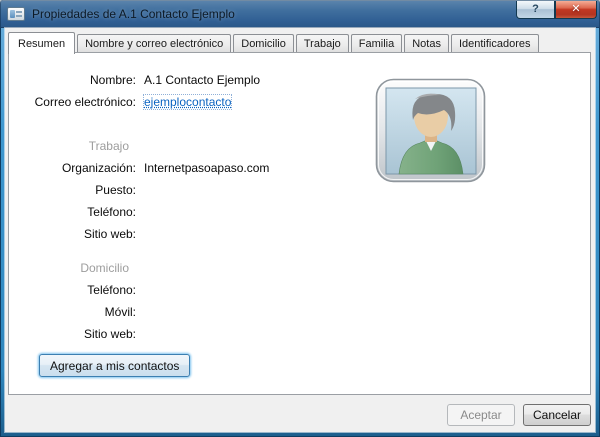 The width and height of the screenshot is (600, 437). I want to click on close-icon: ✕, so click(576, 9).